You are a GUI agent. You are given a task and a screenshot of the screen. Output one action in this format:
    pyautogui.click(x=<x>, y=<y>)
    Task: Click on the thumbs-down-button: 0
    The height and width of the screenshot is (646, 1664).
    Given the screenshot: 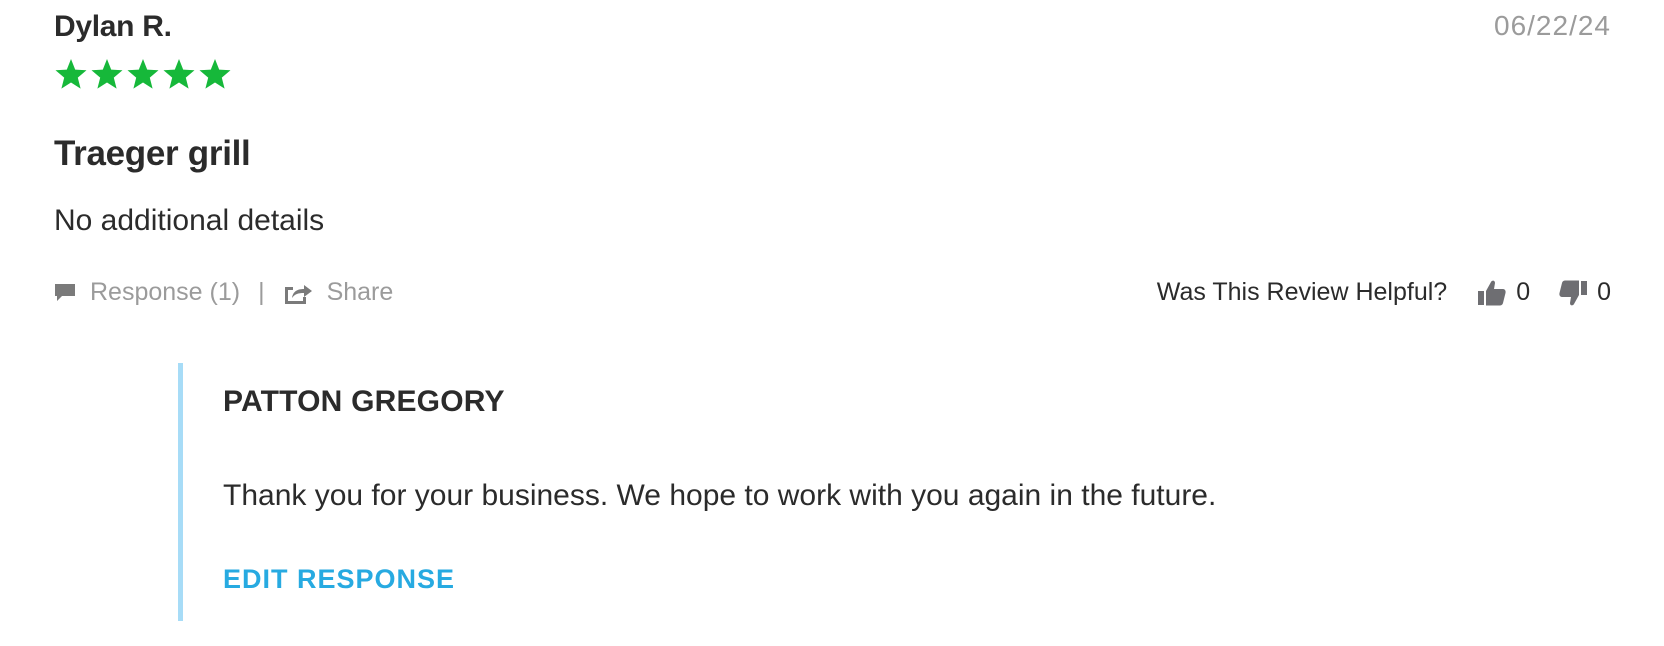 What is the action you would take?
    pyautogui.click(x=1584, y=292)
    